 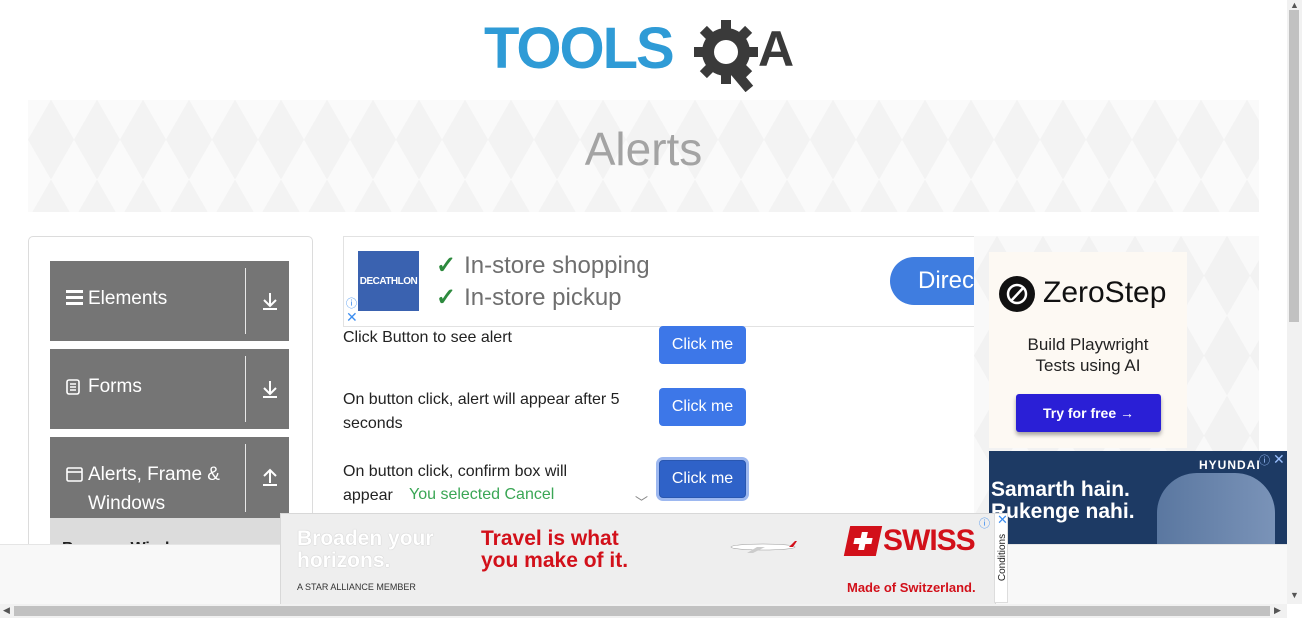 I want to click on vertical-scroll-thumb, so click(x=1294, y=166).